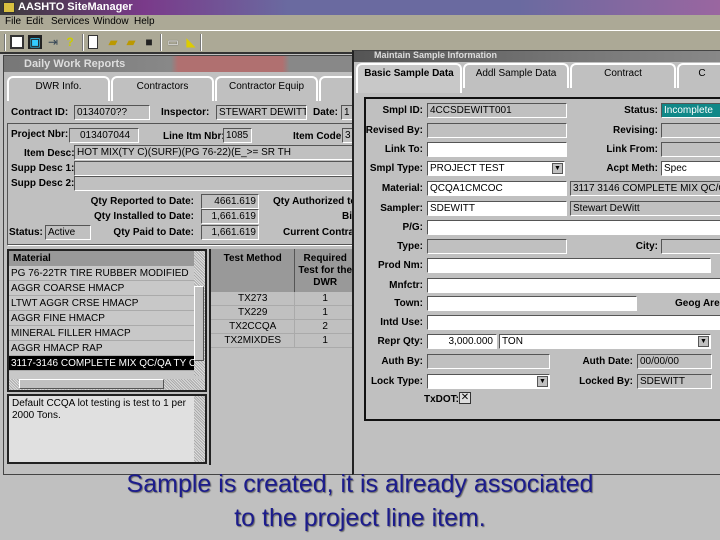  Describe the element at coordinates (402, 188) in the screenshot. I see `material-label: Material:` at that location.